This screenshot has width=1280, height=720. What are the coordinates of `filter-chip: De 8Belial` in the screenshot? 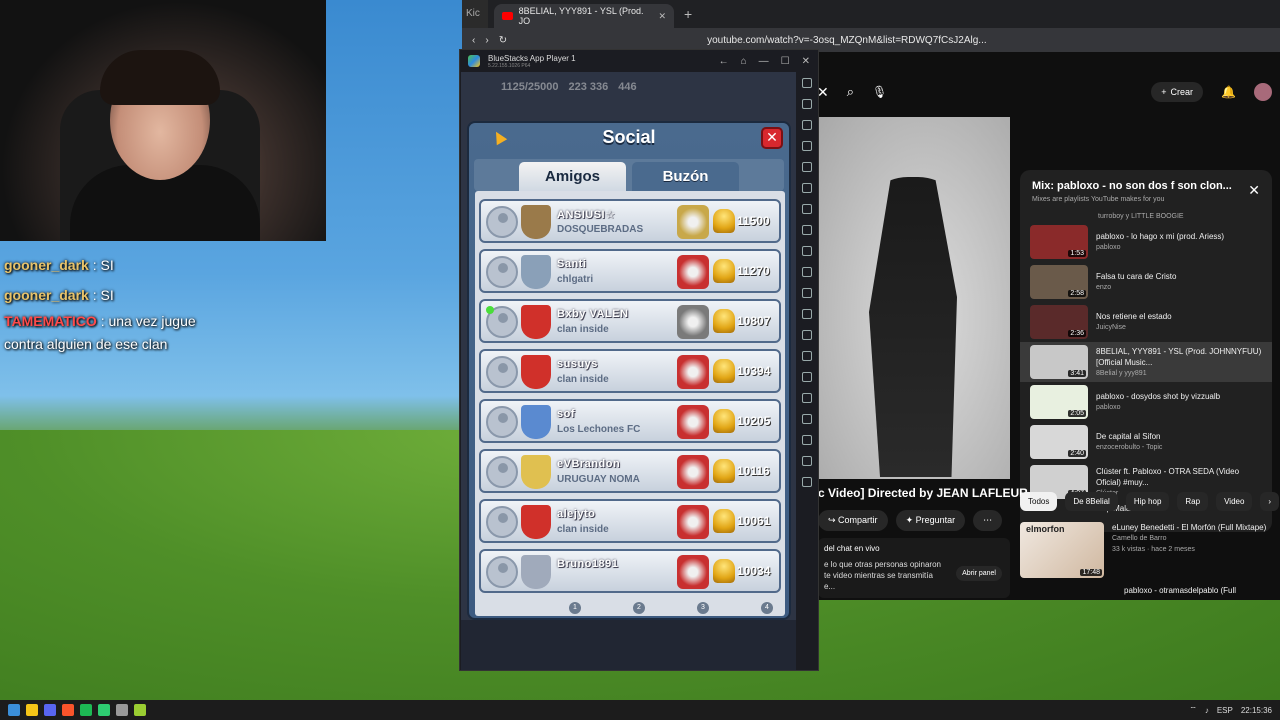 It's located at (1091, 501).